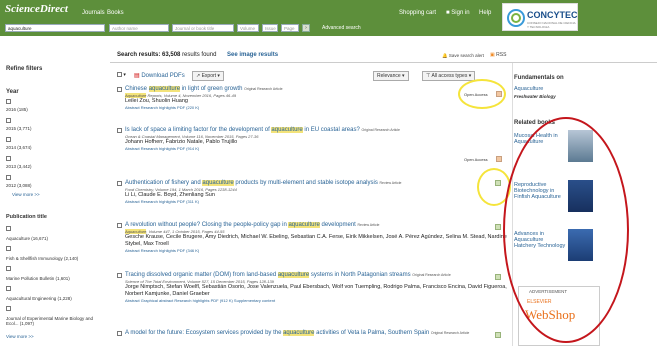 This screenshot has height=346, width=657. I want to click on rss-link: ▣ RSS, so click(498, 55).